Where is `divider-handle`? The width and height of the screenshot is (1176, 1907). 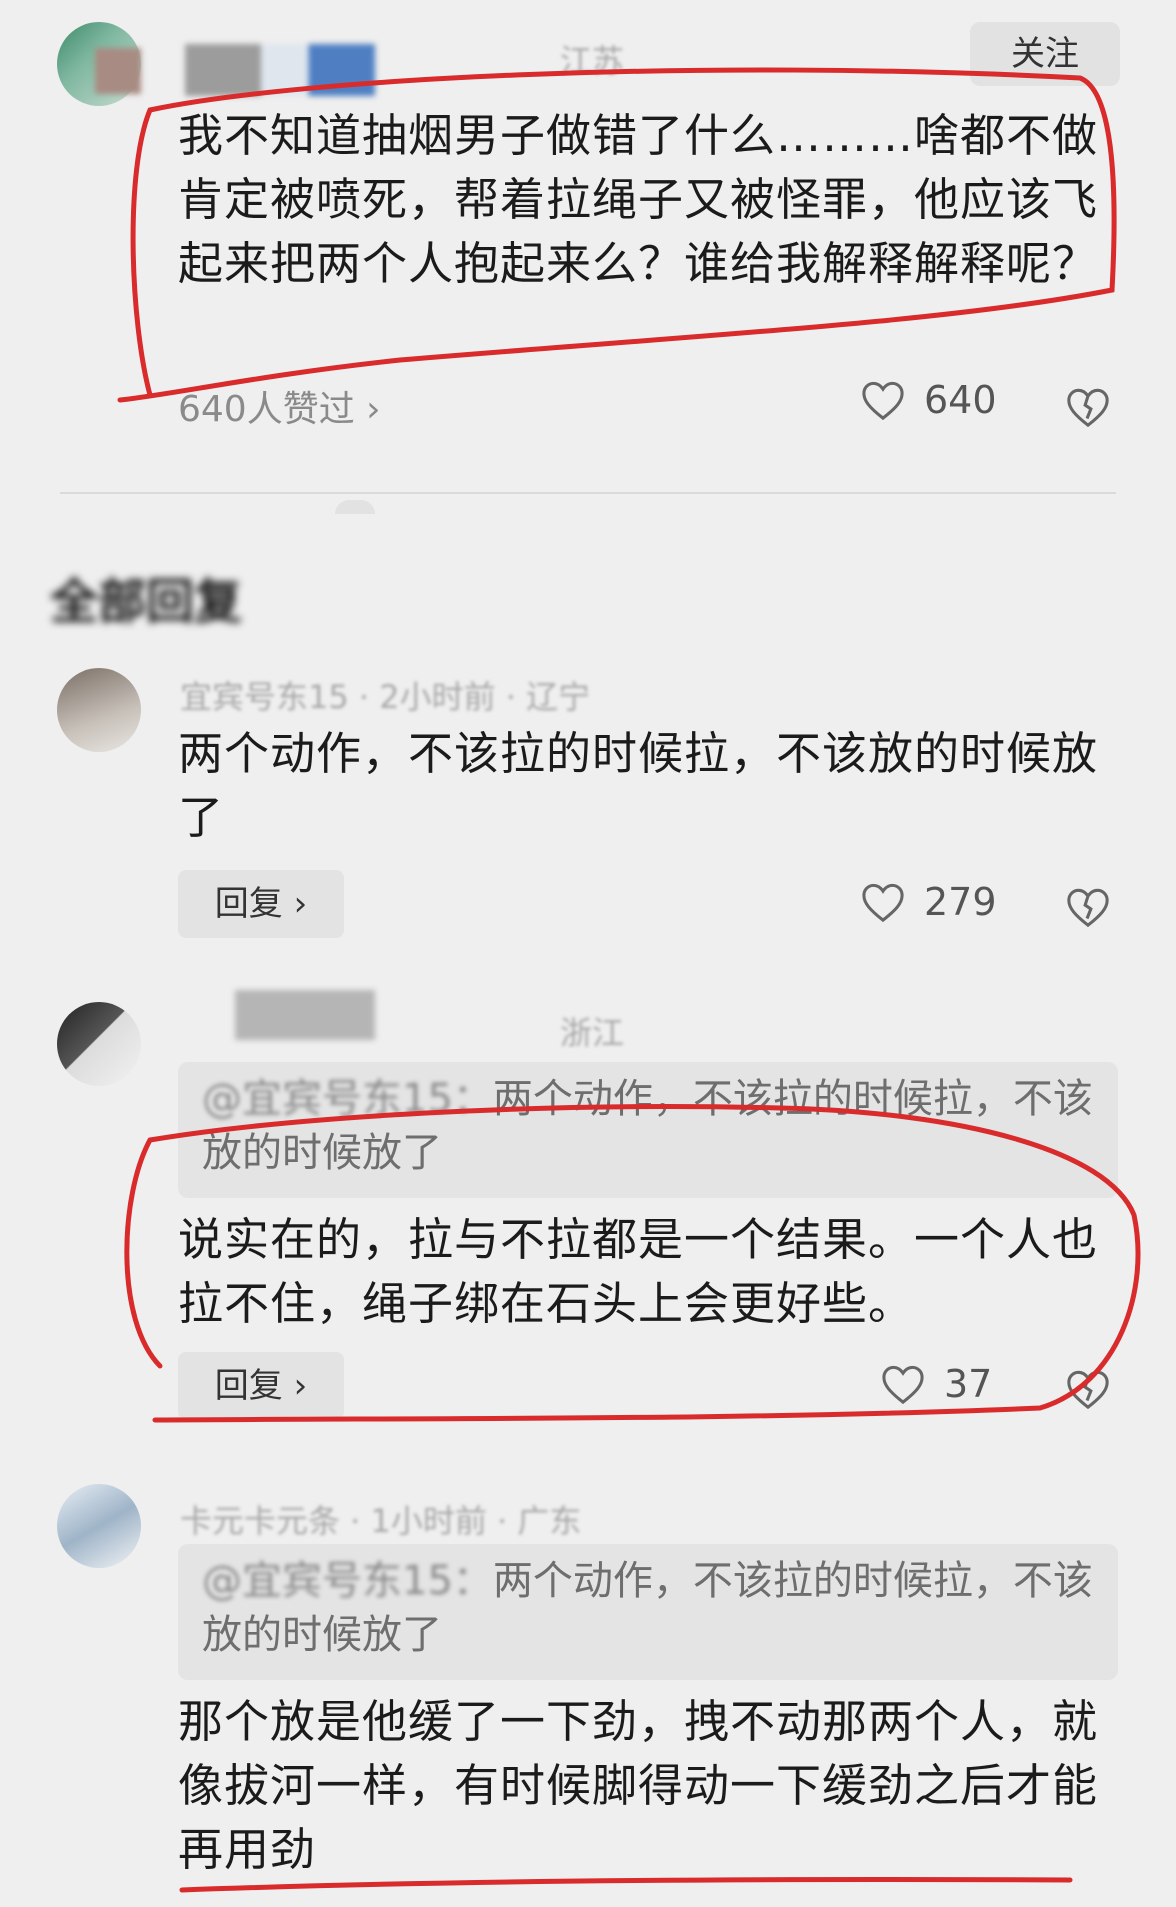 divider-handle is located at coordinates (355, 507).